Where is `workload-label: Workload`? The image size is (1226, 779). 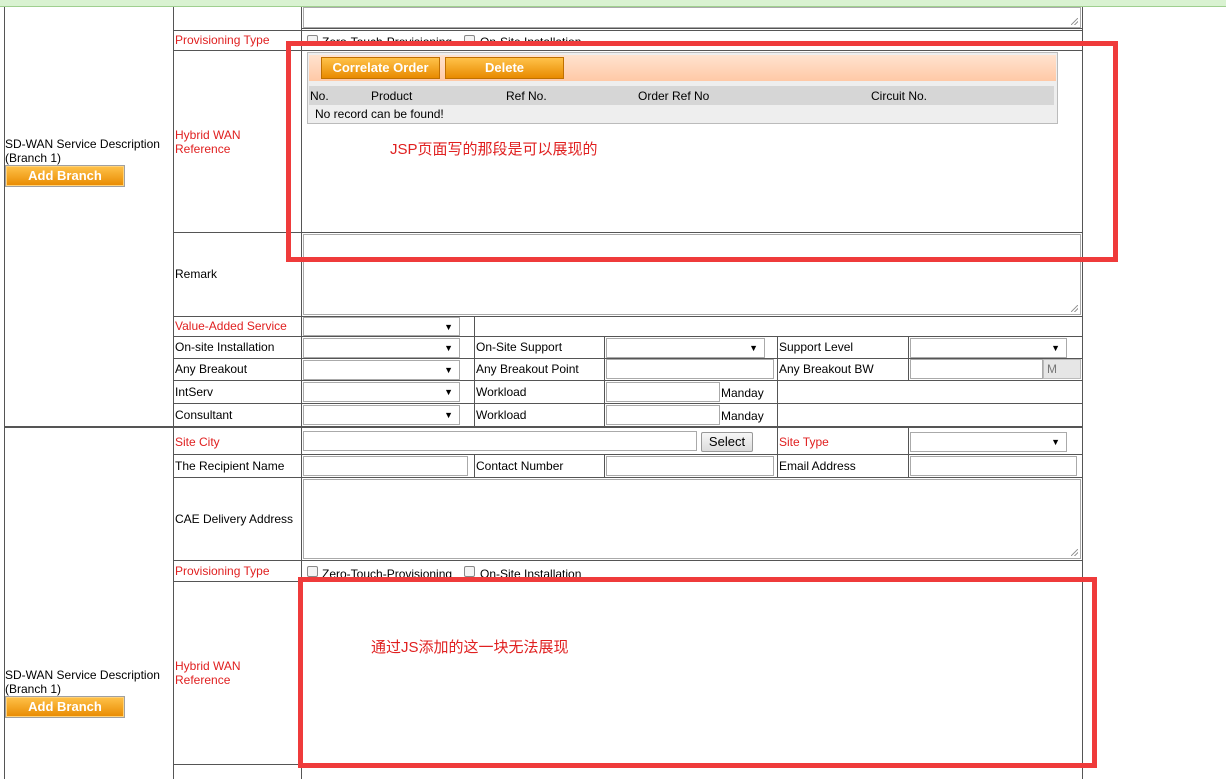
workload-label: Workload is located at coordinates (501, 392).